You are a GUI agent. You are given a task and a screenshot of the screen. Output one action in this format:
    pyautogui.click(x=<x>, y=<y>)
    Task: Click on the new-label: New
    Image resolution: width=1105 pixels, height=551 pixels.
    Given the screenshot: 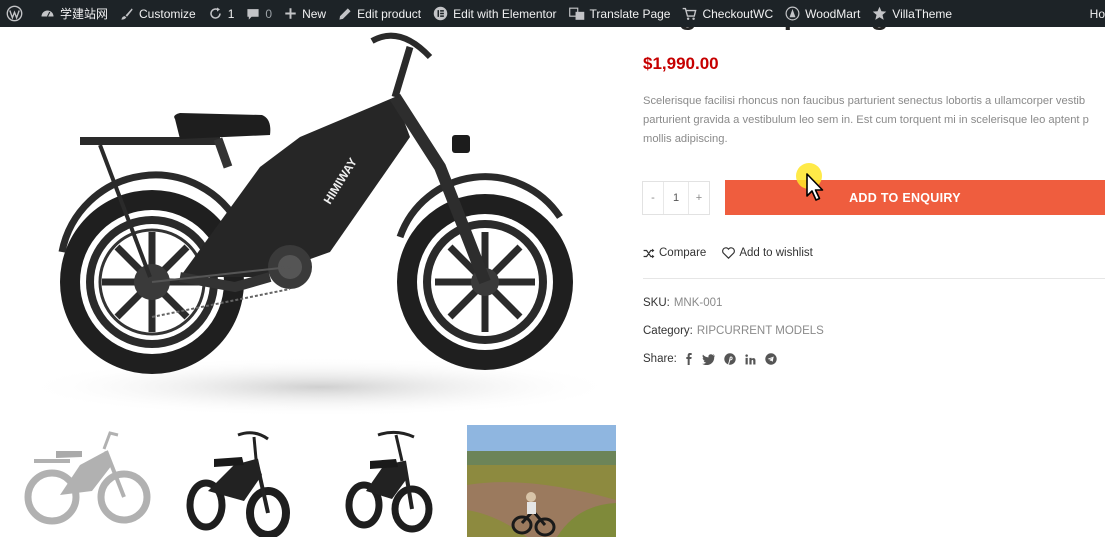 What is the action you would take?
    pyautogui.click(x=314, y=13)
    